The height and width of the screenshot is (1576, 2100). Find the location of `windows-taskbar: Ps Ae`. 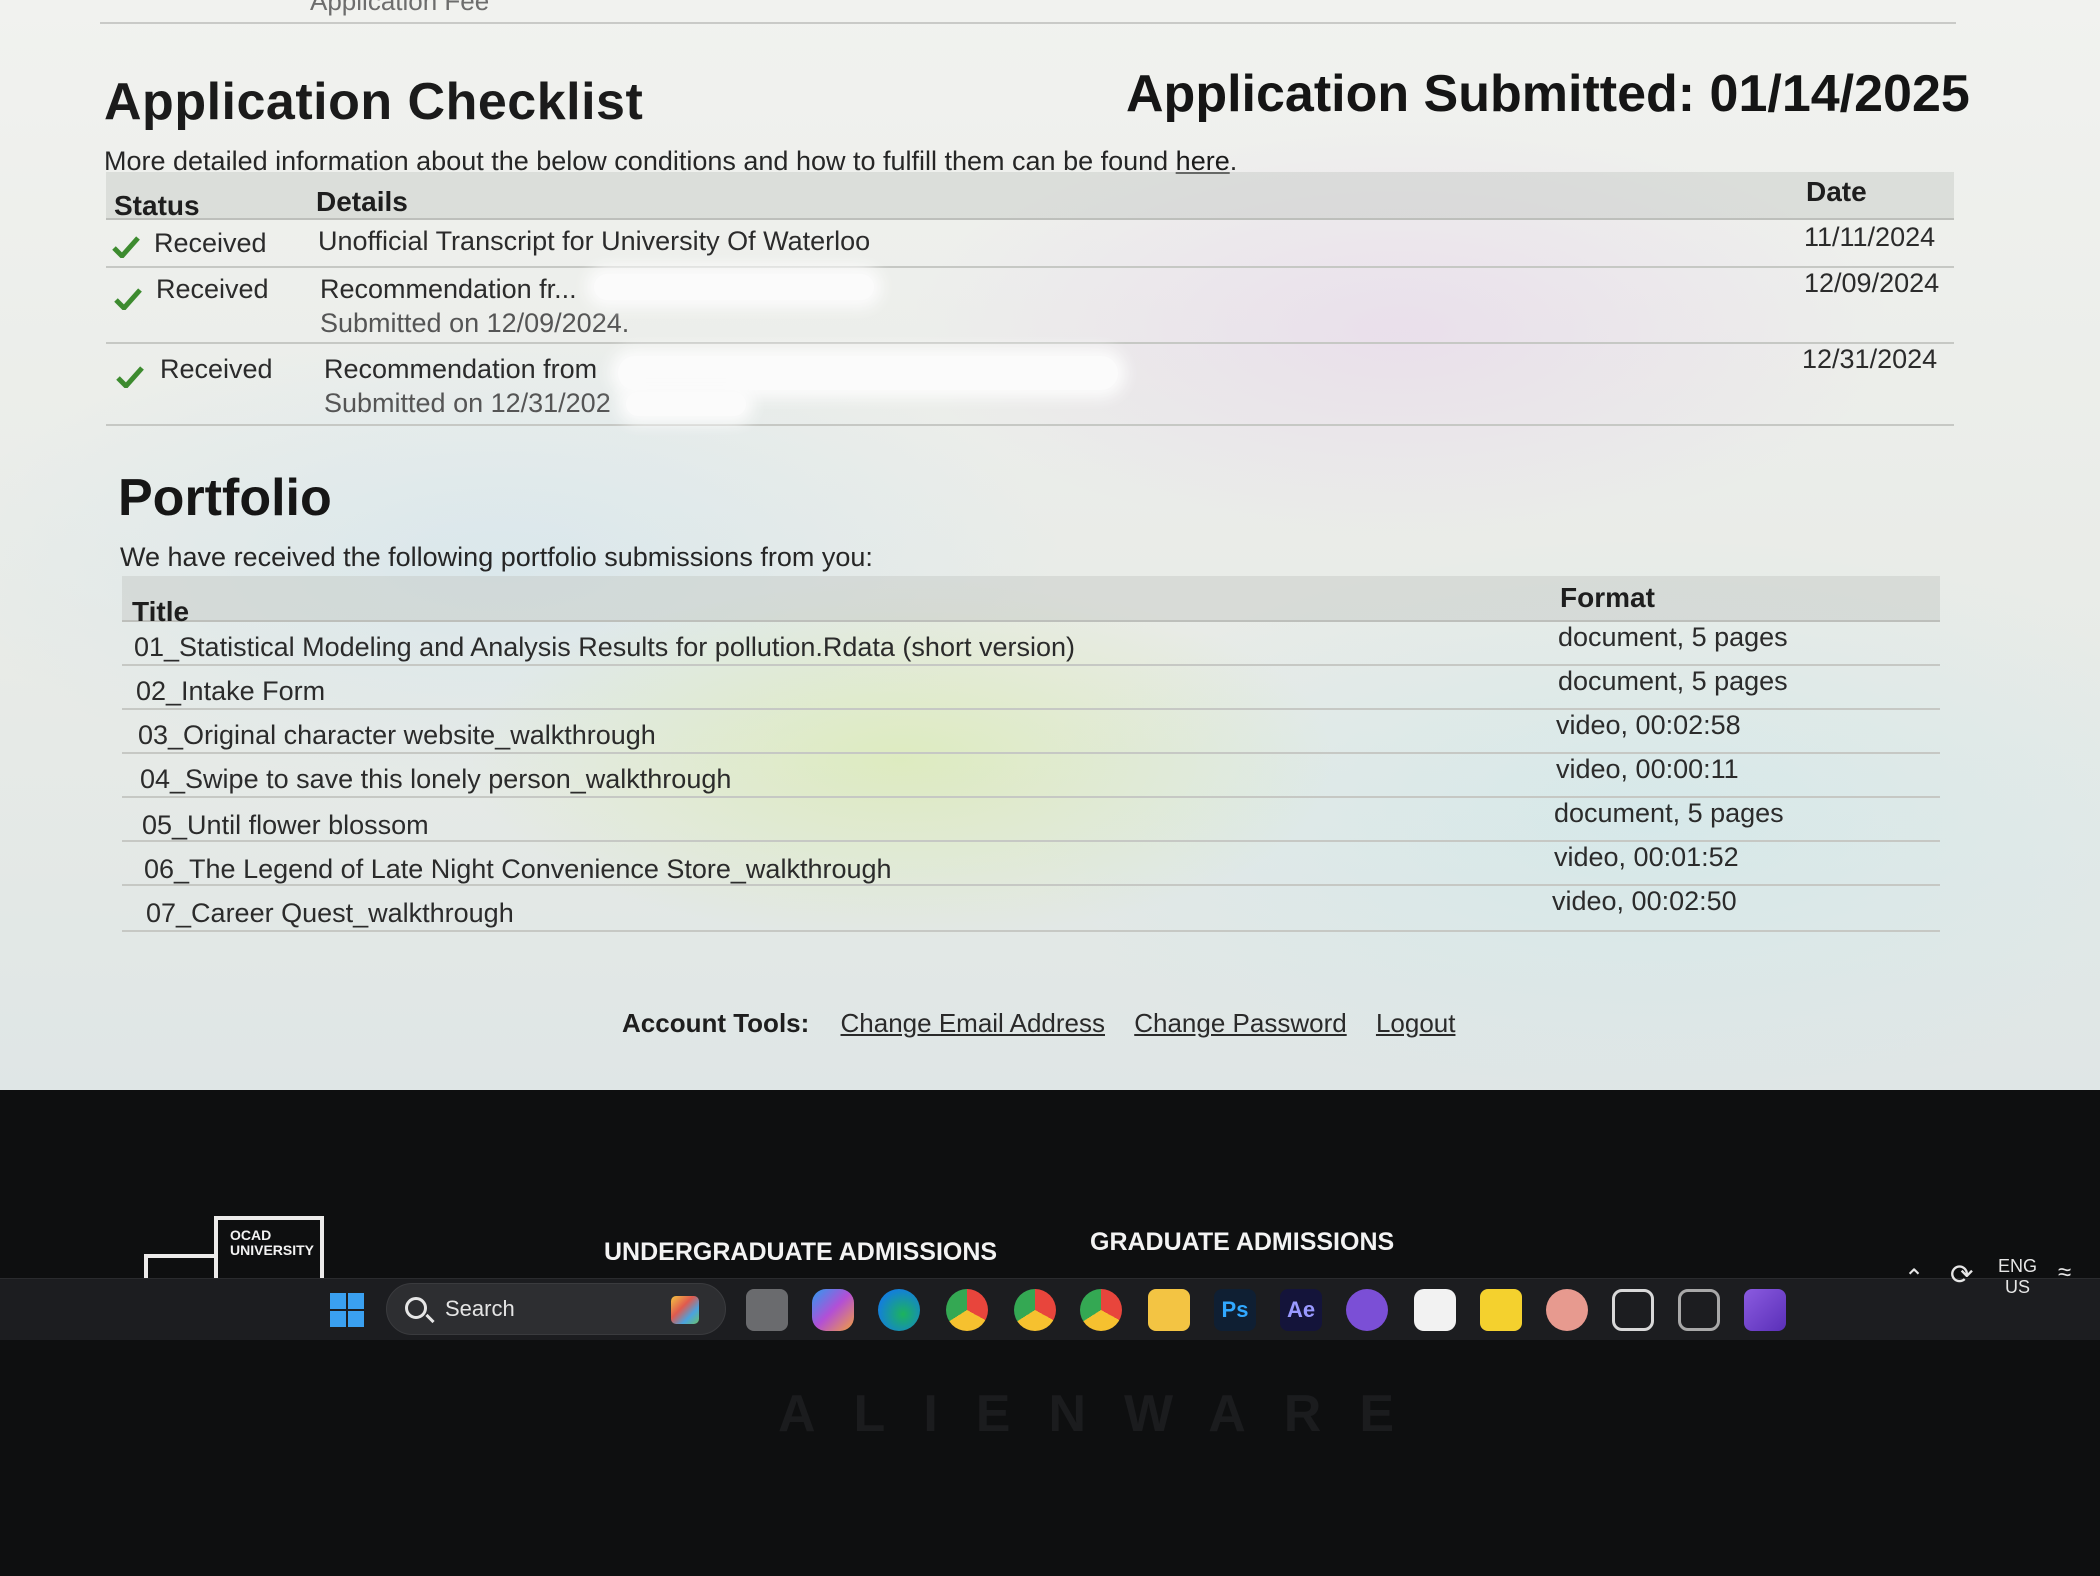

windows-taskbar: Ps Ae is located at coordinates (1050, 1309).